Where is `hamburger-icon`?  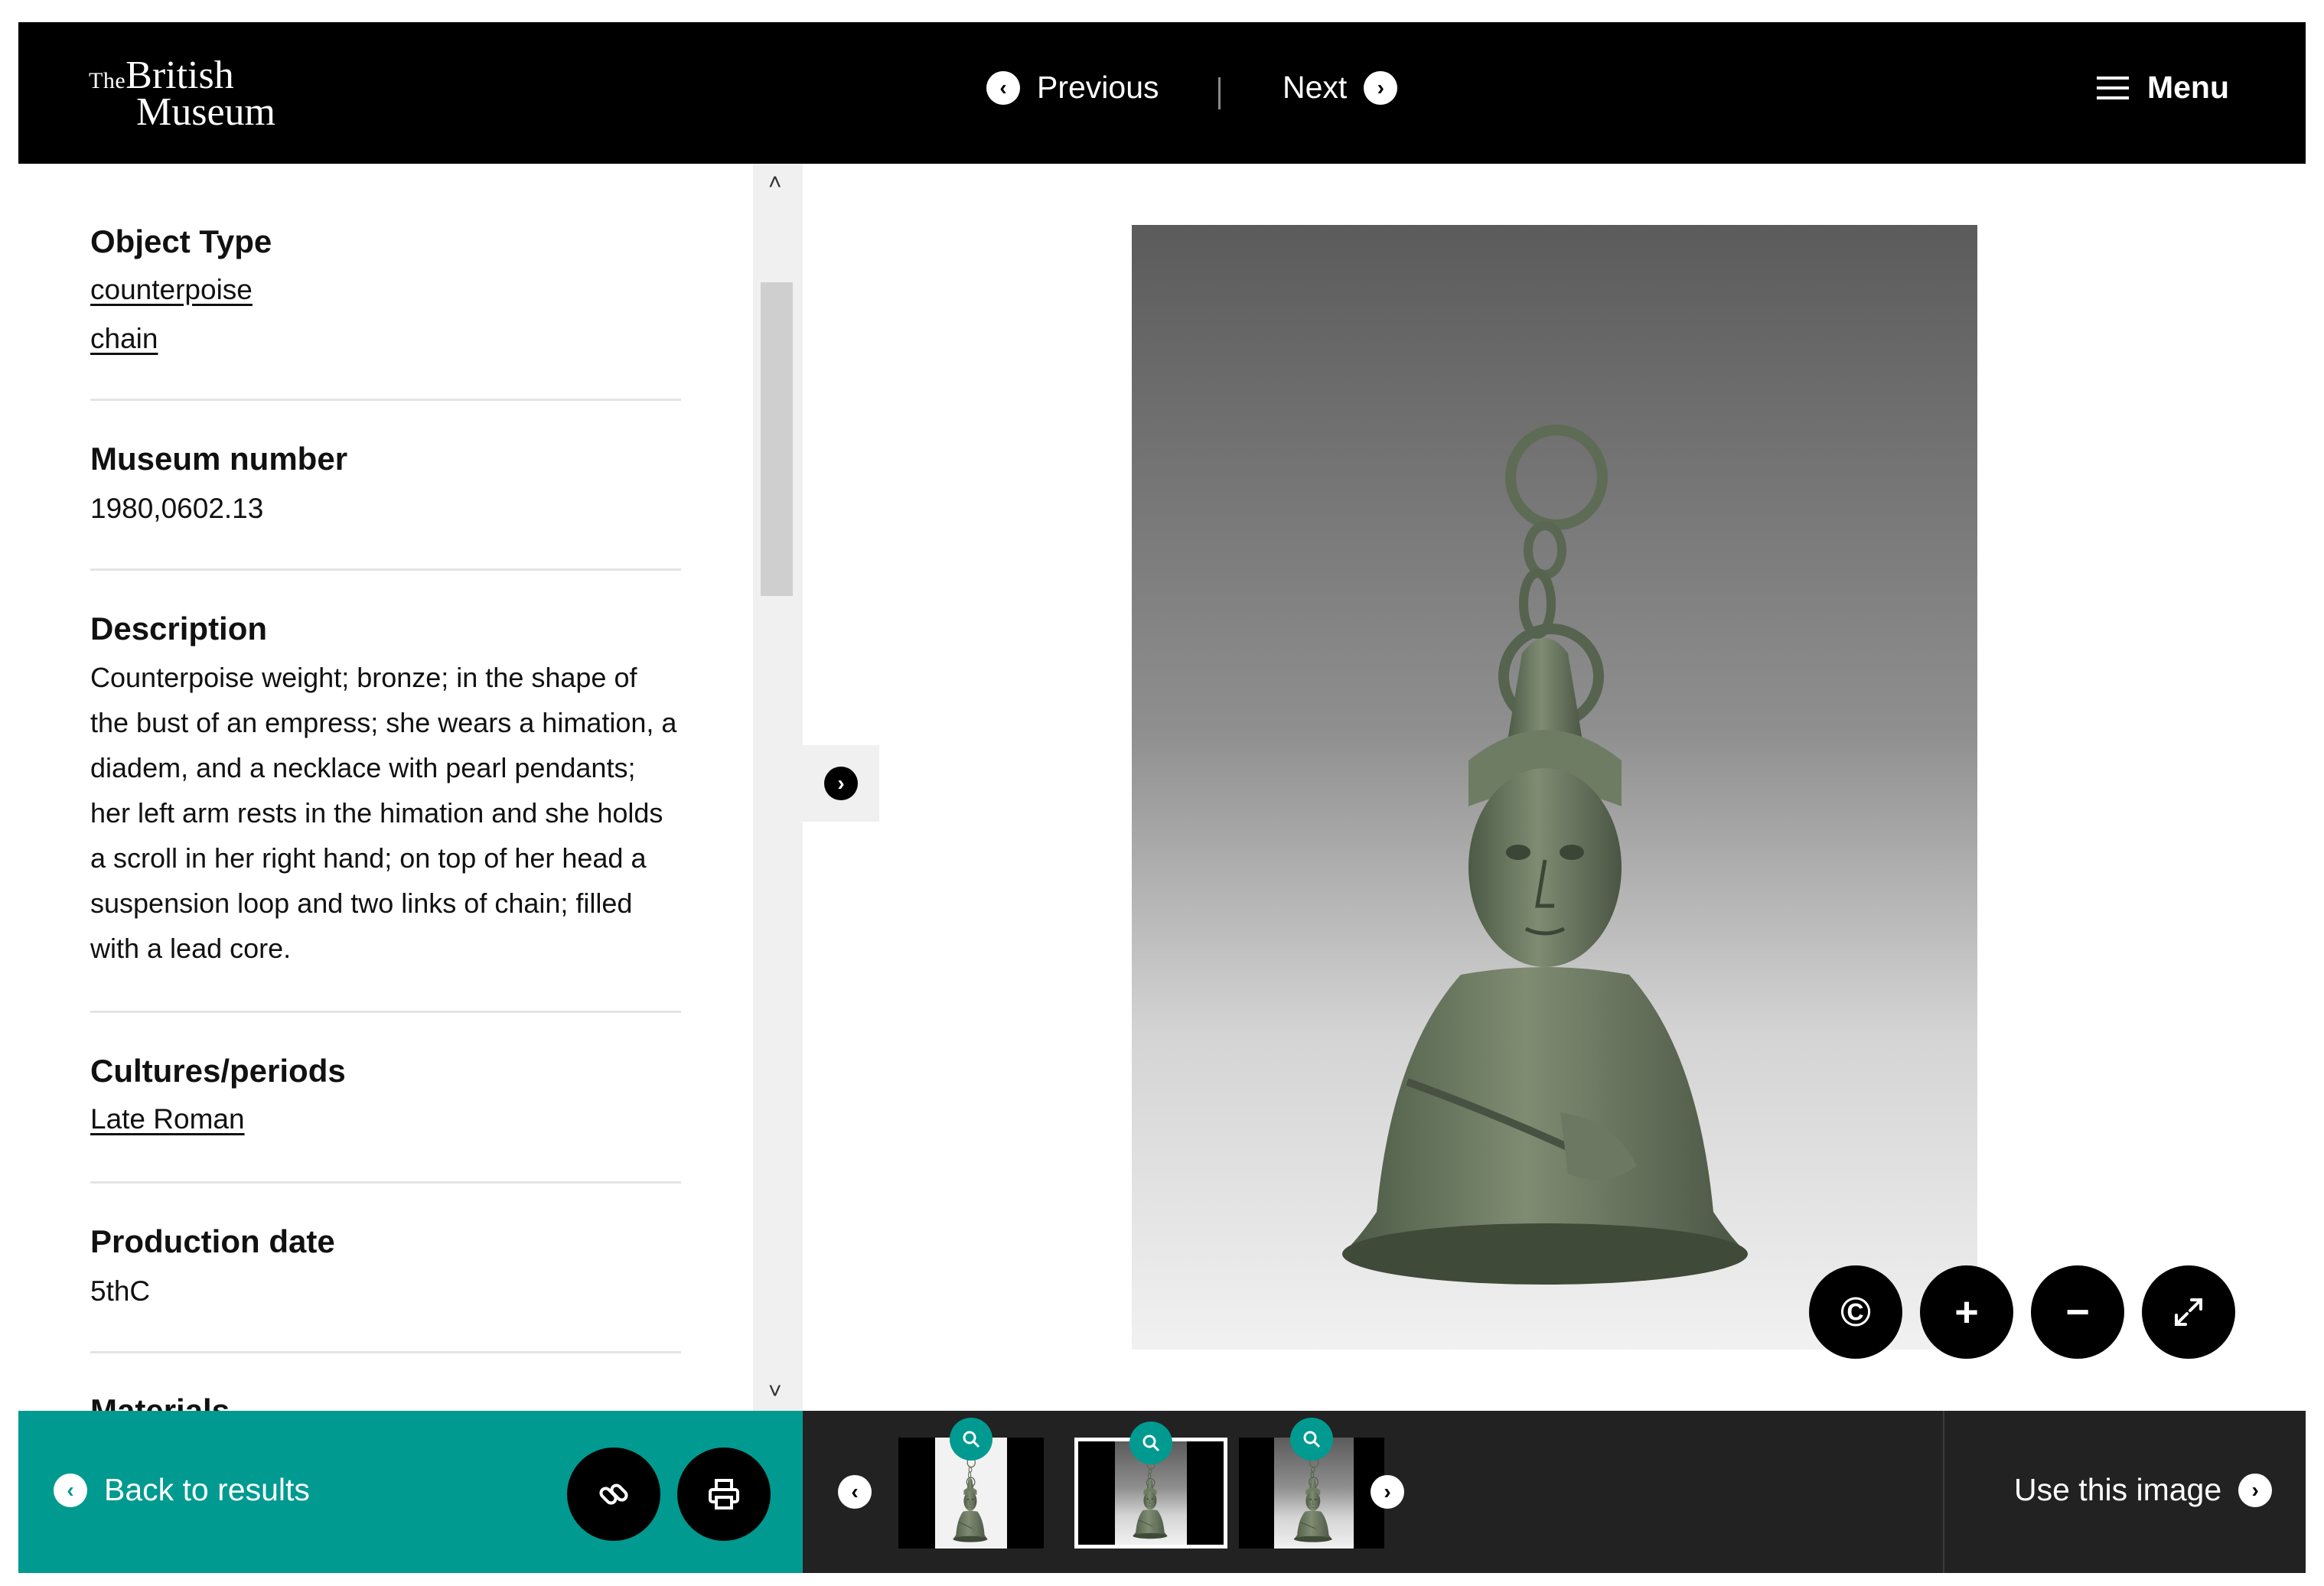 hamburger-icon is located at coordinates (2112, 88).